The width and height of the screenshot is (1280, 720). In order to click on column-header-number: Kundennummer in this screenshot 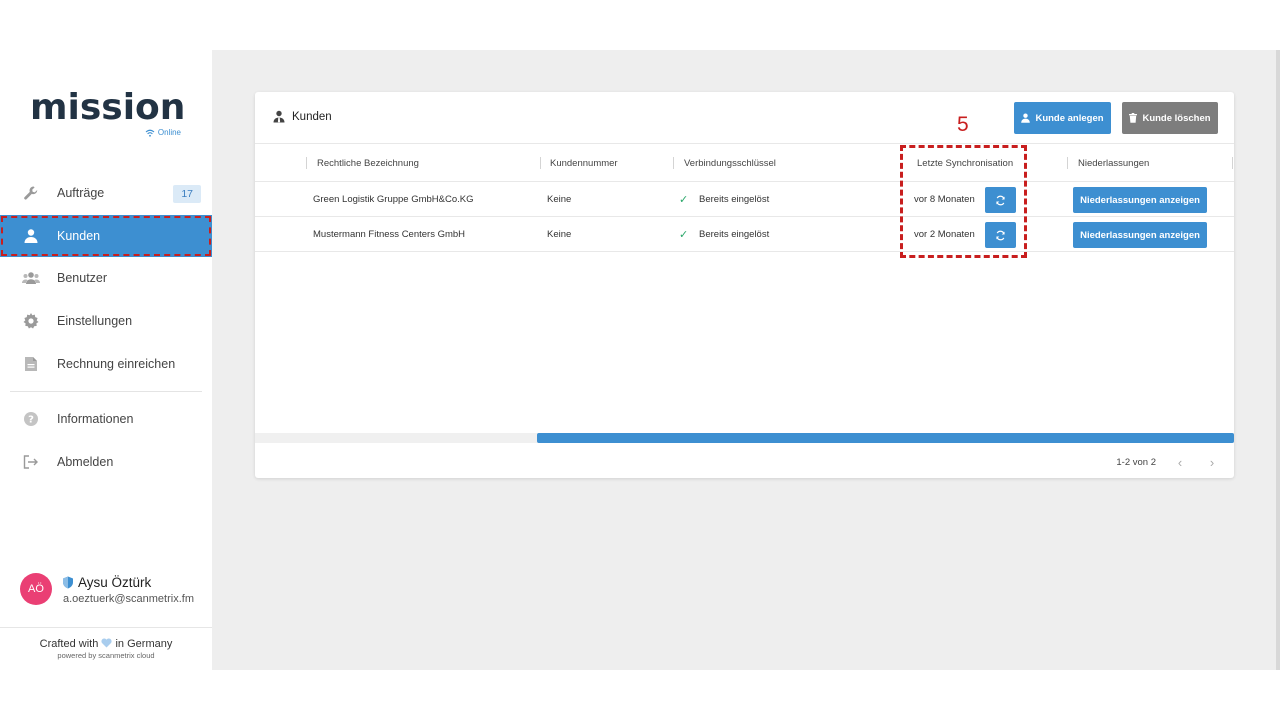, I will do `click(584, 163)`.